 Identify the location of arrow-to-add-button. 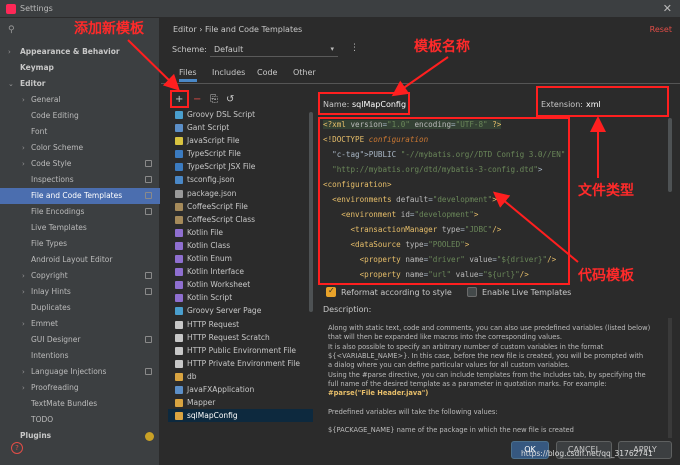
(153, 65).